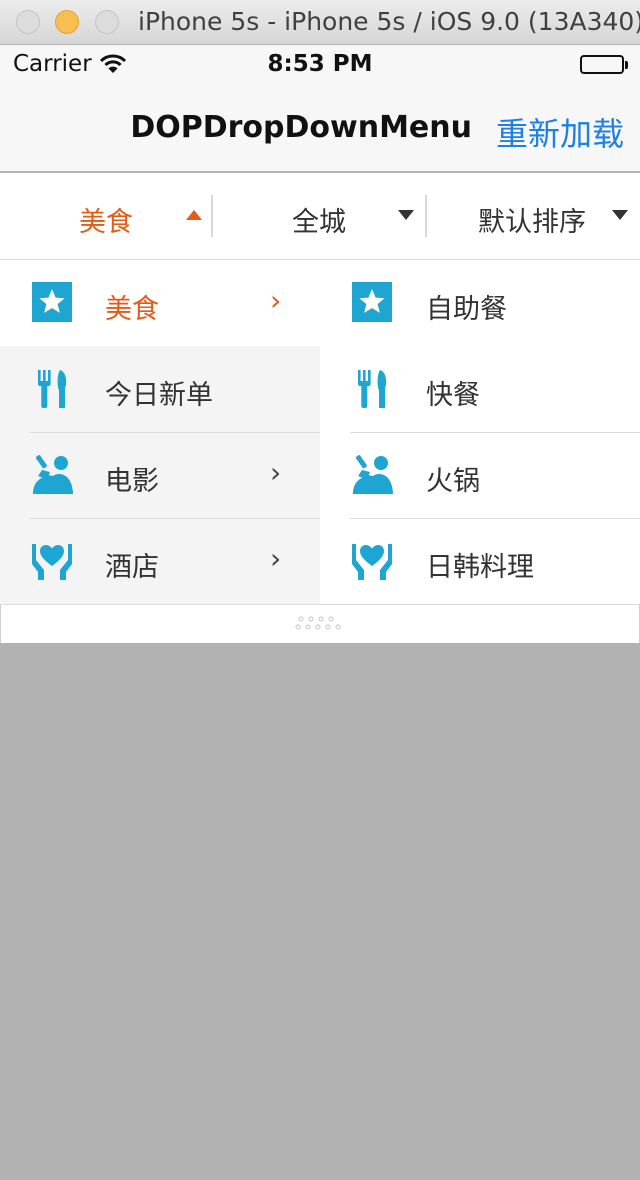 This screenshot has height=1180, width=640. I want to click on category-label: 酒店, so click(132, 567).